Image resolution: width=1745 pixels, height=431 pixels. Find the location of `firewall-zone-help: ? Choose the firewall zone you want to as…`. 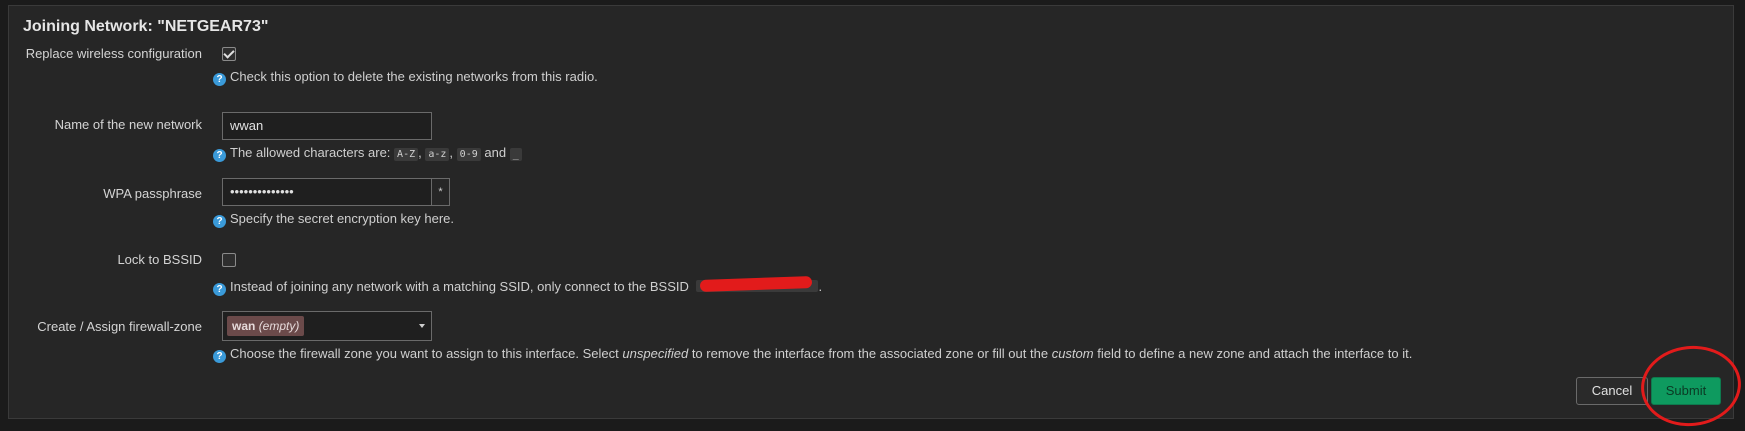

firewall-zone-help: ? Choose the firewall zone you want to as… is located at coordinates (812, 354).